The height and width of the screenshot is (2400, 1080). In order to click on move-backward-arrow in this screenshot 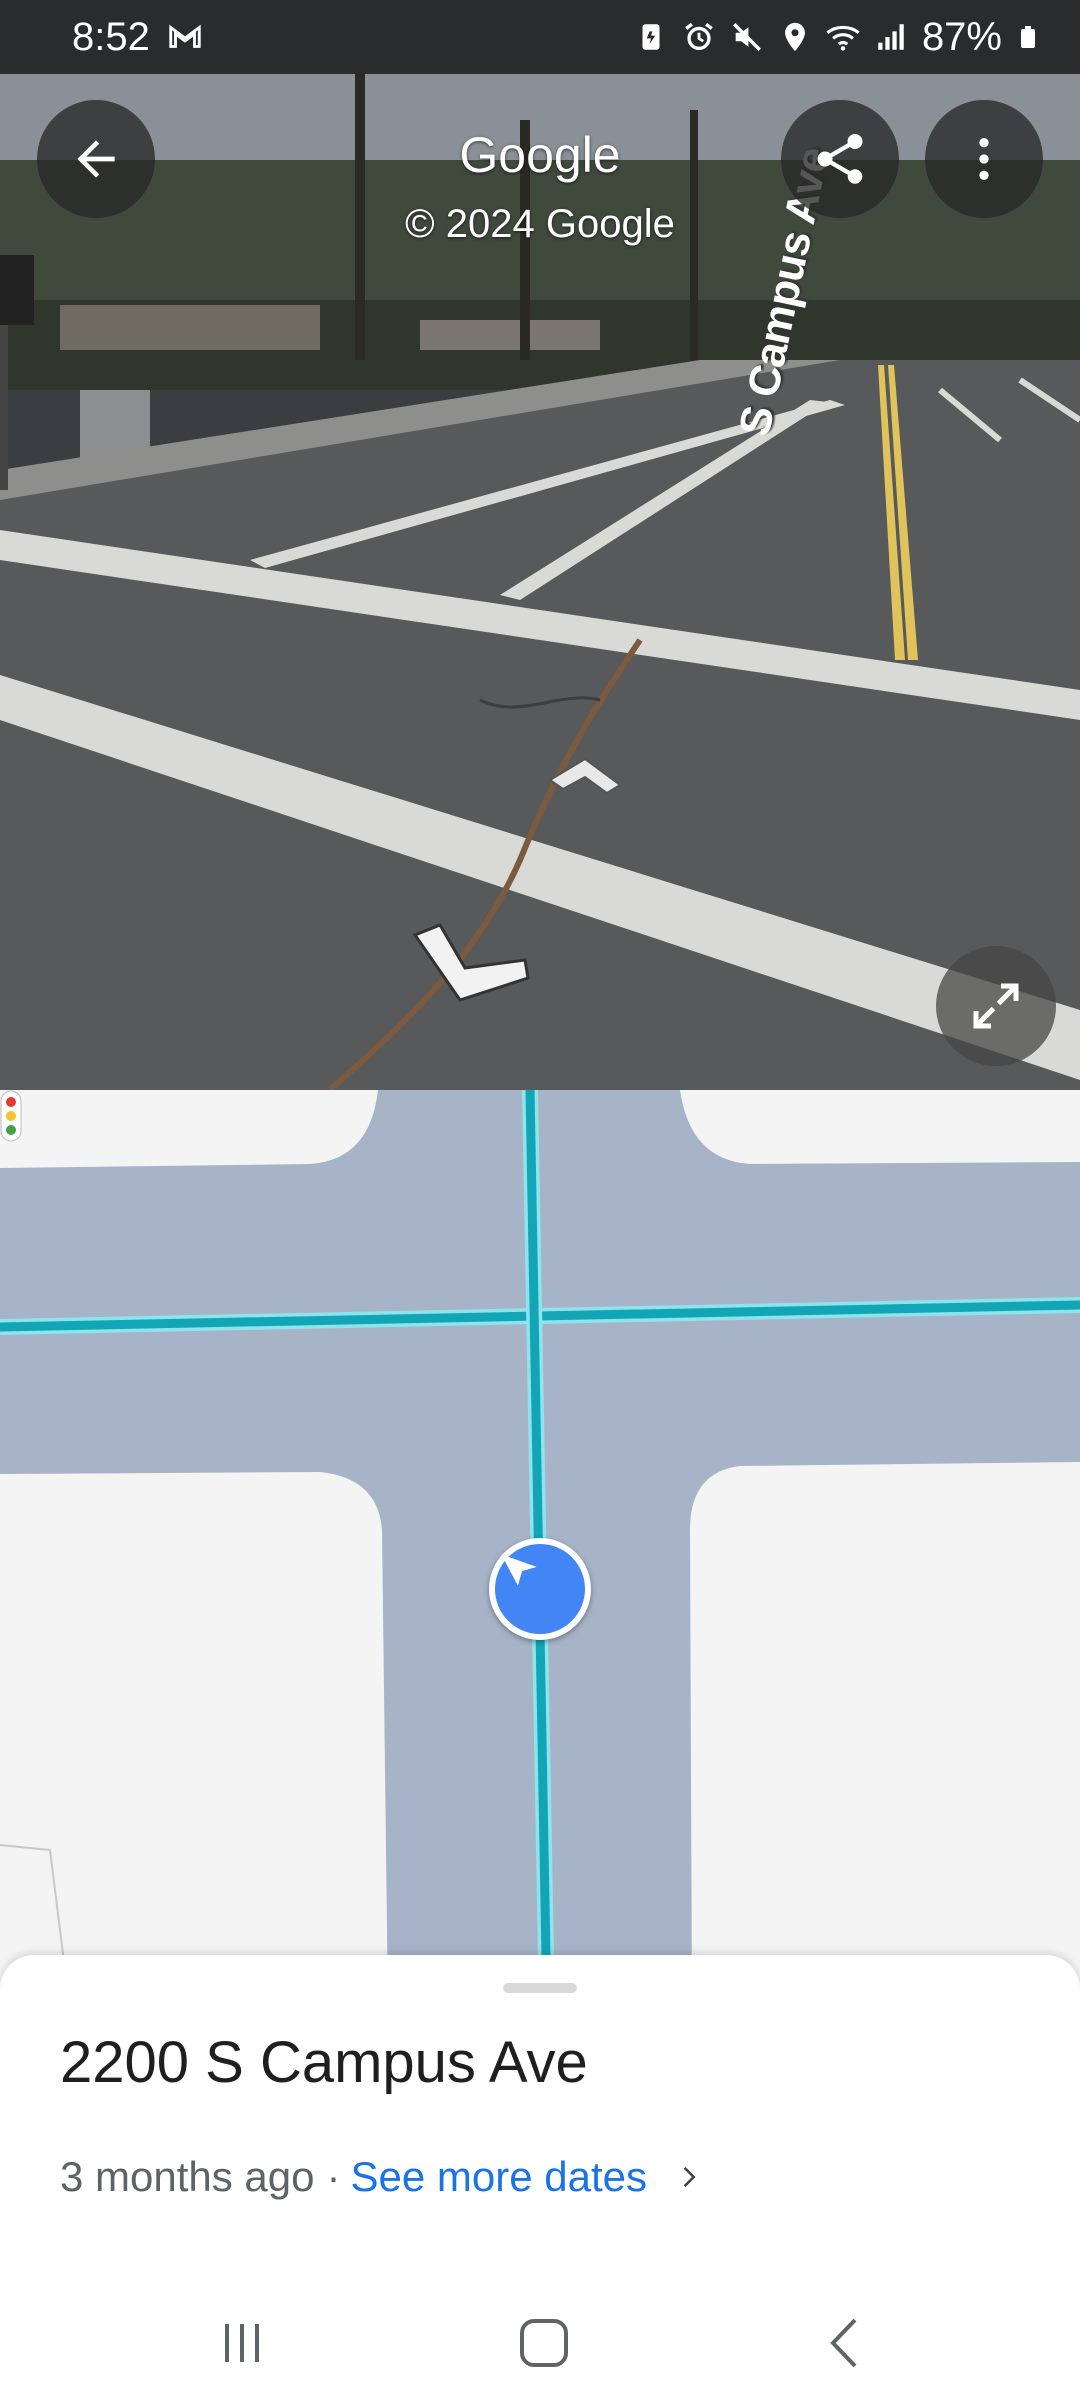, I will do `click(470, 965)`.